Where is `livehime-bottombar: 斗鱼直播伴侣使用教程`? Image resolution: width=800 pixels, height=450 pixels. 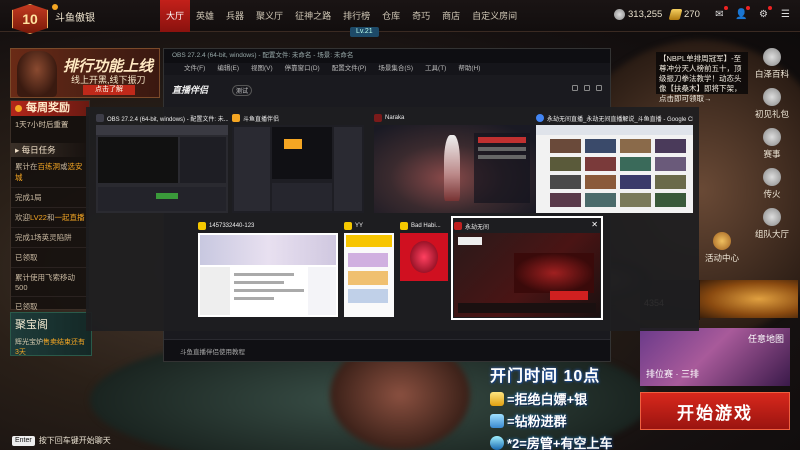
livehime-bottombar: 斗鱼直播伴侣使用教程 is located at coordinates (387, 350).